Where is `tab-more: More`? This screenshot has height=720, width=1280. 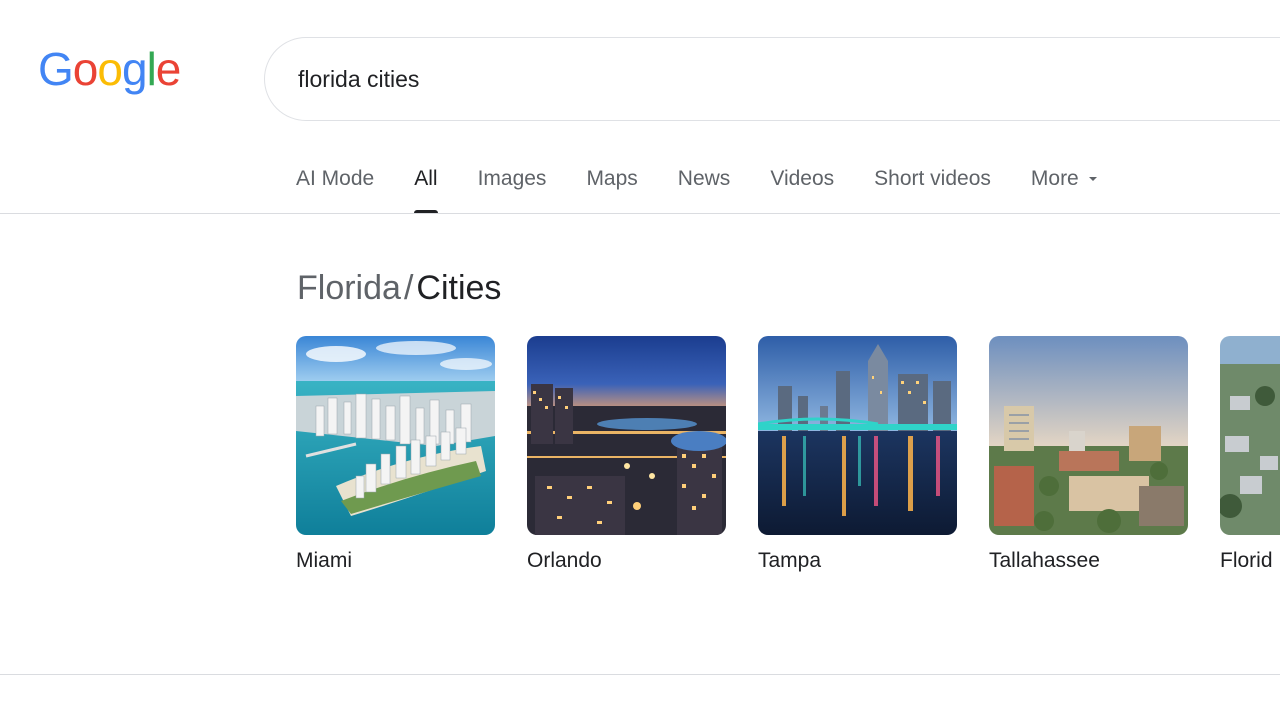
tab-more: More is located at coordinates (1064, 189).